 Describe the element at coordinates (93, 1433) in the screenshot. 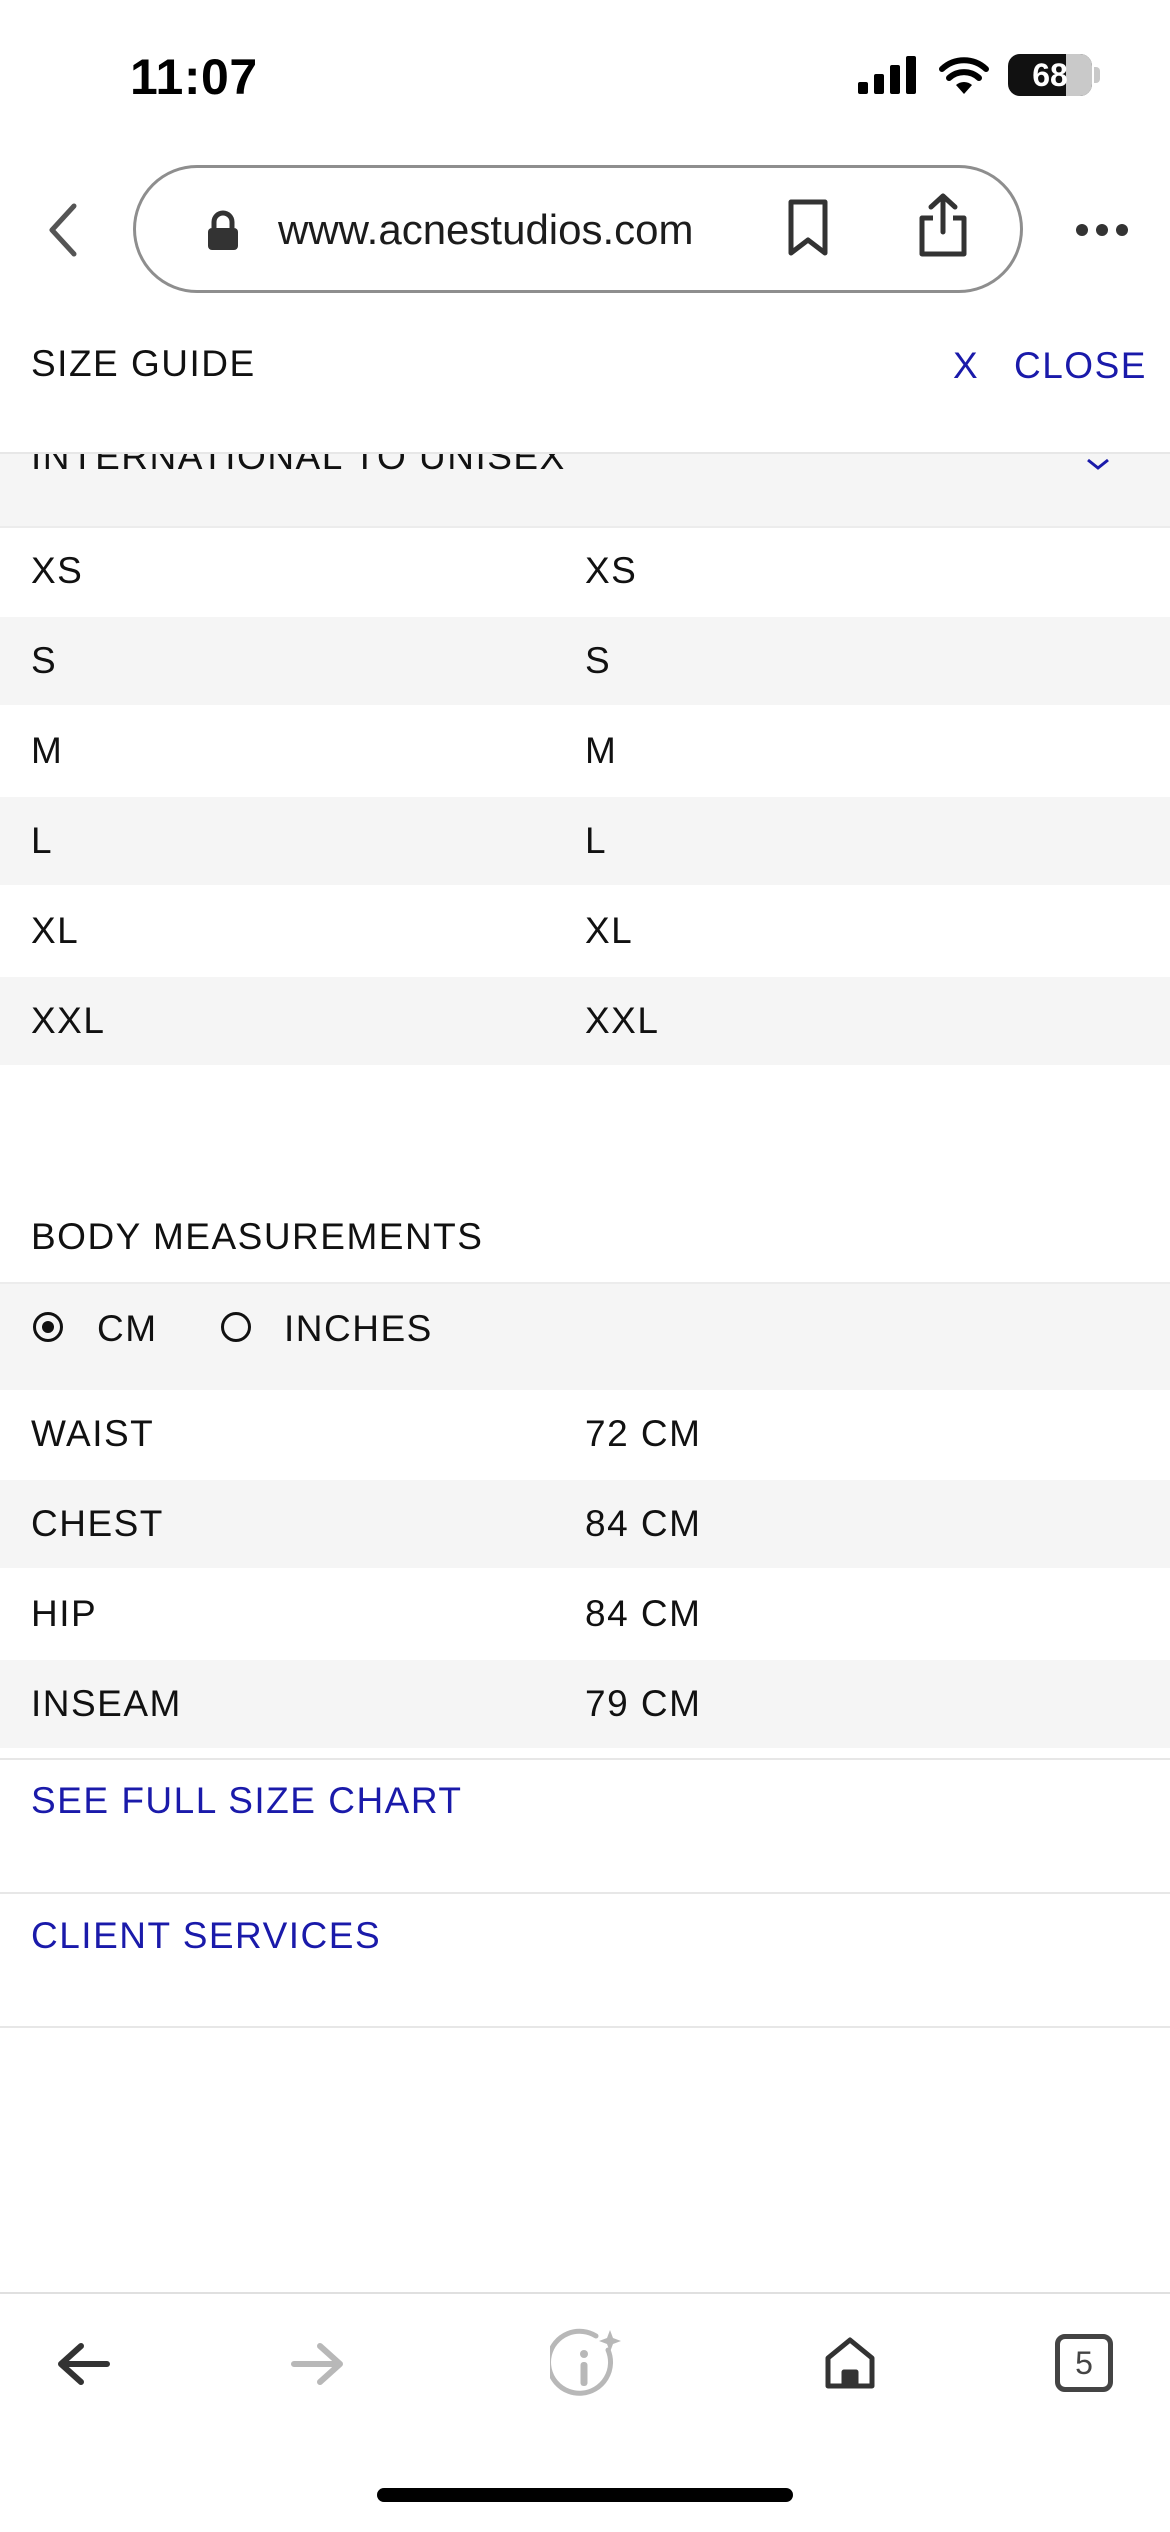

I see `measurement-name: WAIST` at that location.